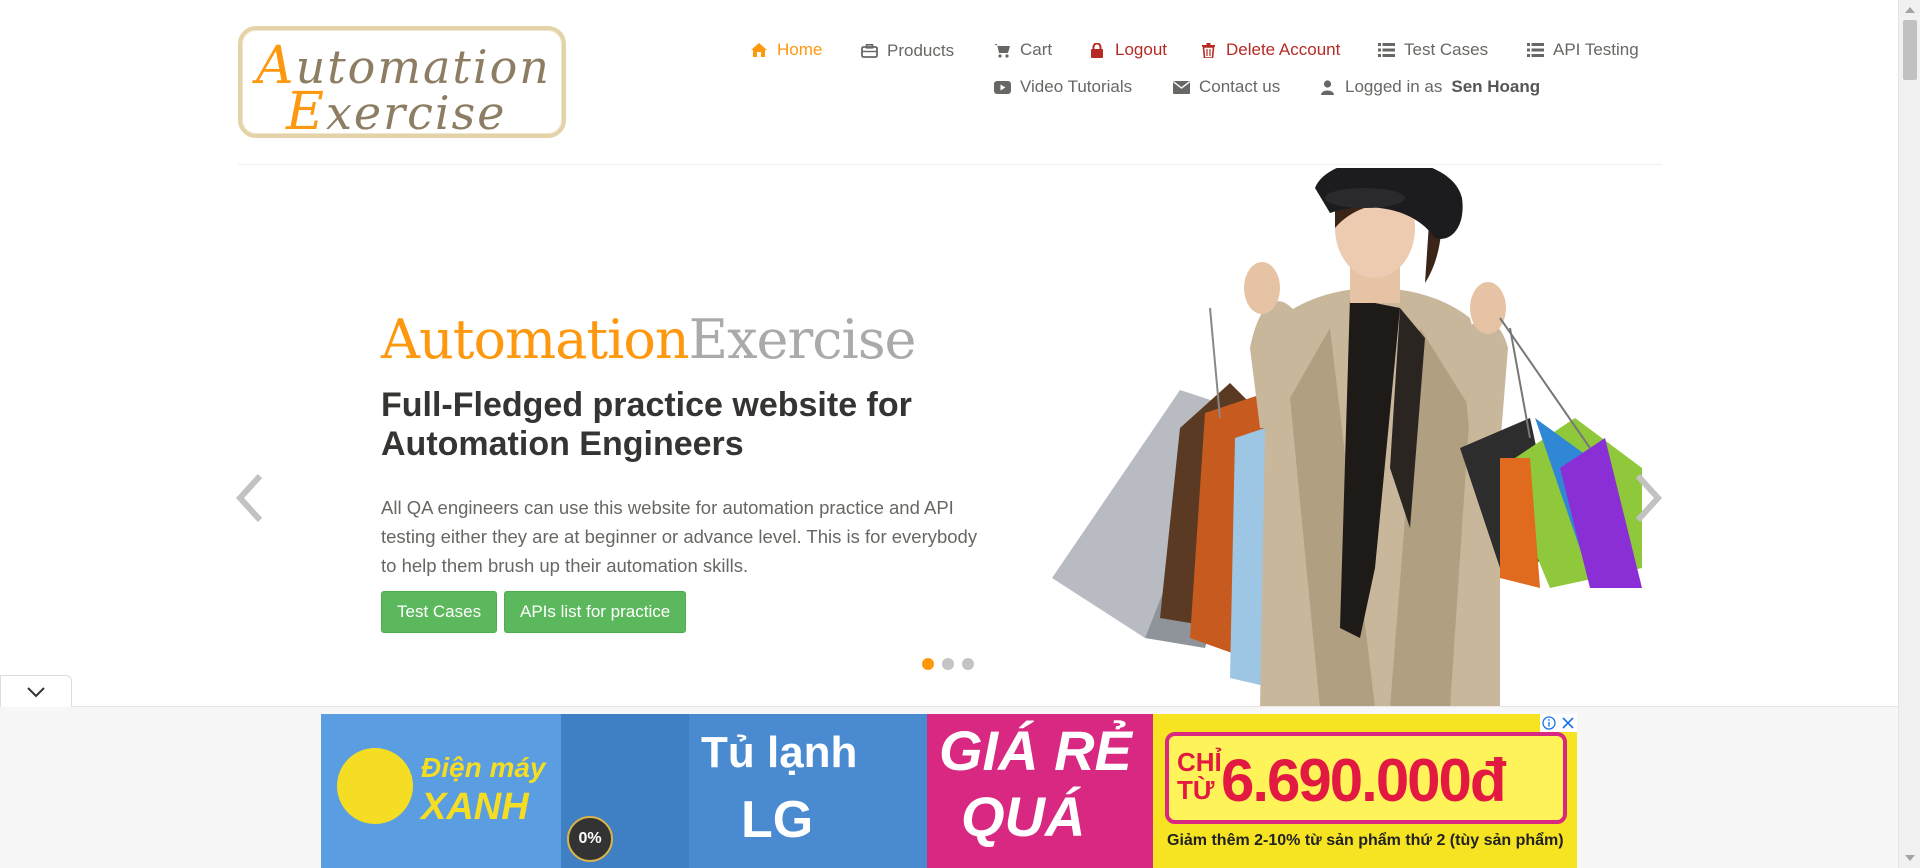  What do you see at coordinates (535, 339) in the screenshot?
I see `hero-title-automation: Automation` at bounding box center [535, 339].